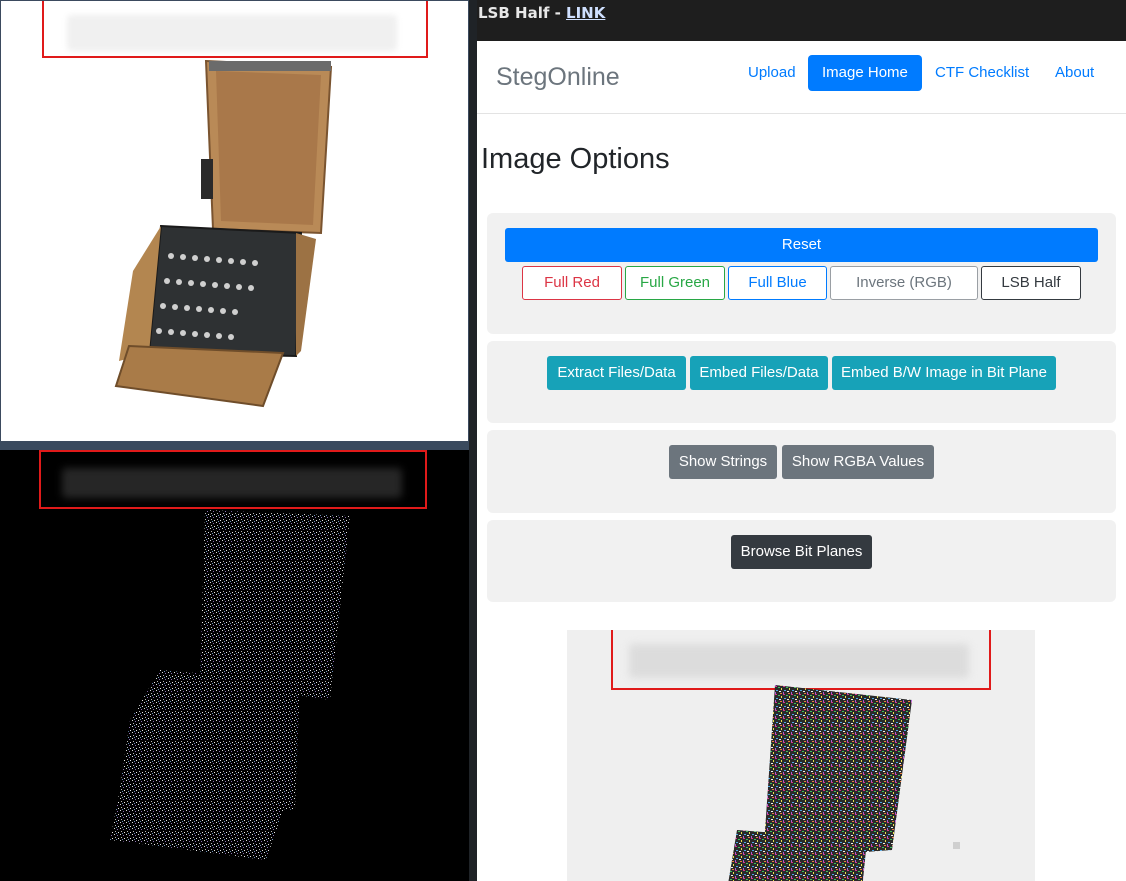 Image resolution: width=1126 pixels, height=881 pixels. I want to click on lsb-noise-image, so click(230, 685).